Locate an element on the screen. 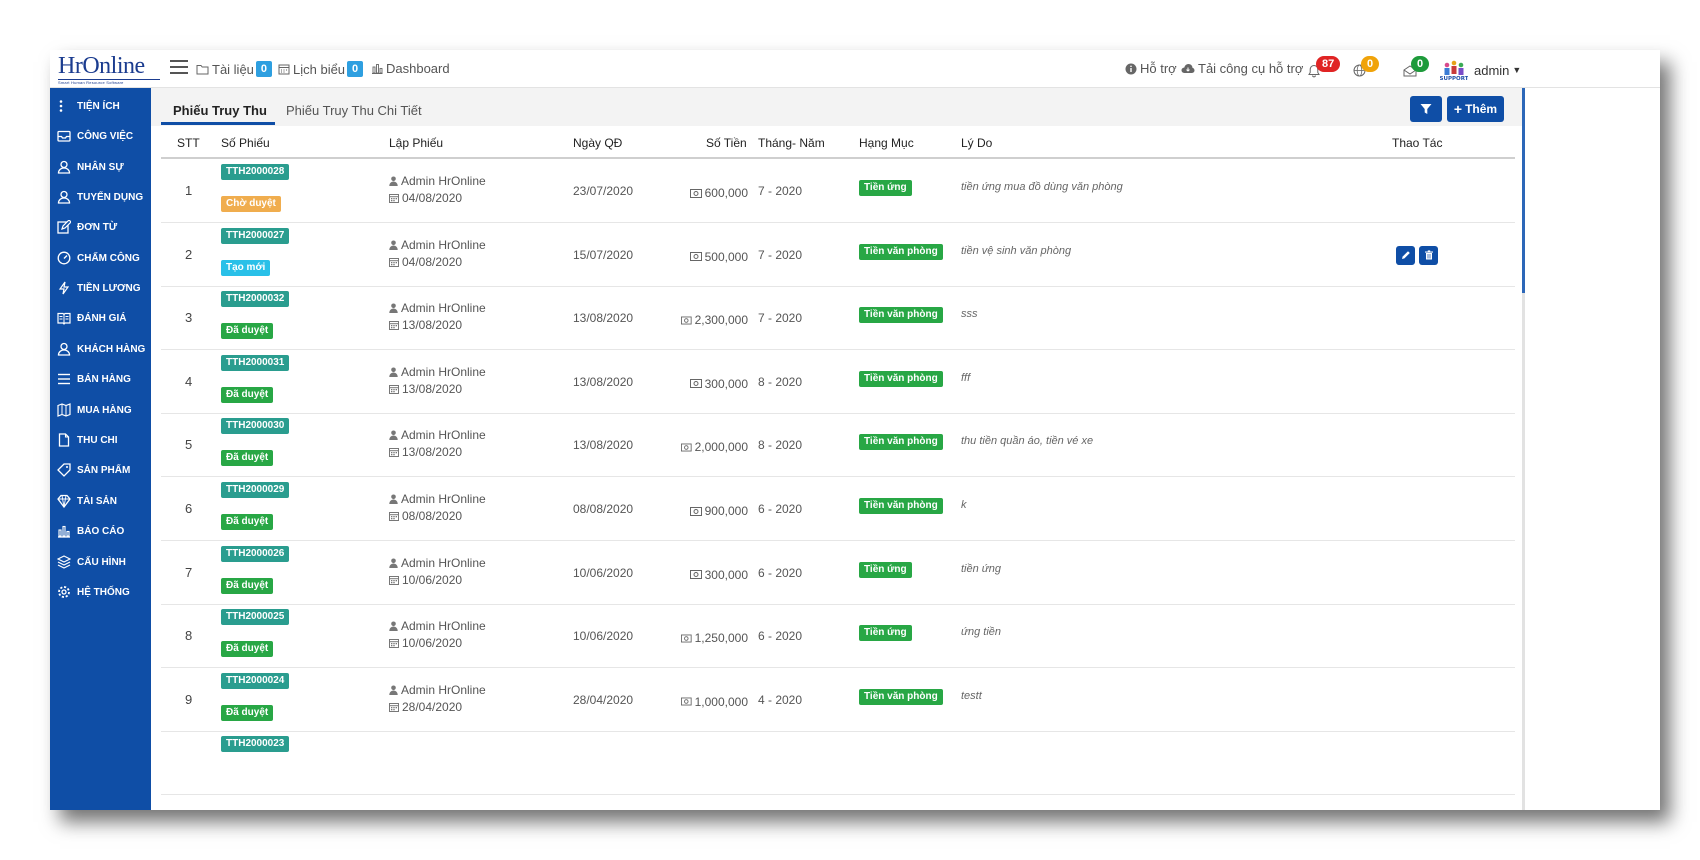 The height and width of the screenshot is (860, 1700). sidebar-item-utilities: TIỆN ÍCH is located at coordinates (103, 106).